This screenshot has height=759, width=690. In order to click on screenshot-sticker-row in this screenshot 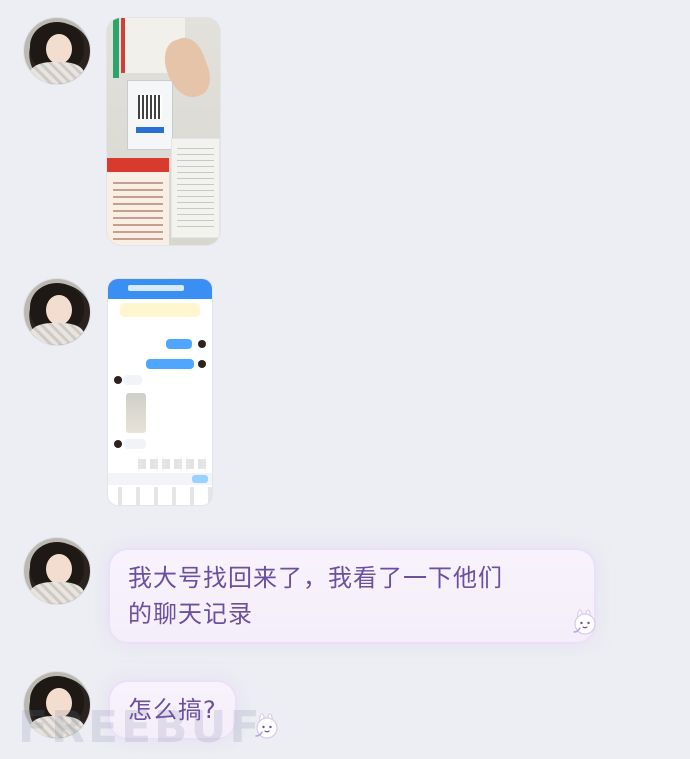, I will do `click(173, 464)`.